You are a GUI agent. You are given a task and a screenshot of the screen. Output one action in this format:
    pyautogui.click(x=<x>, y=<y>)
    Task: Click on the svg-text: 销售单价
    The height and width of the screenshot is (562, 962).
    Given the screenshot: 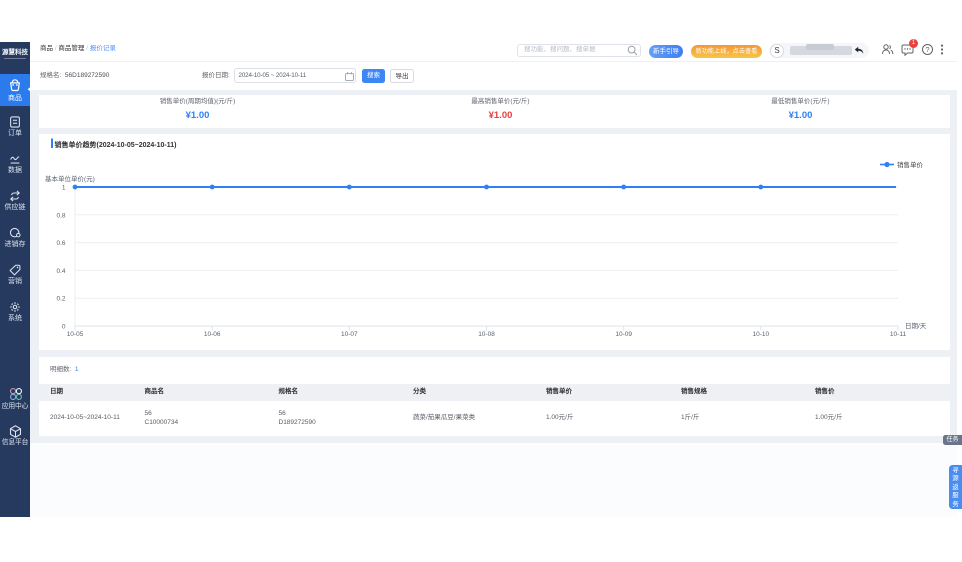 What is the action you would take?
    pyautogui.click(x=910, y=164)
    